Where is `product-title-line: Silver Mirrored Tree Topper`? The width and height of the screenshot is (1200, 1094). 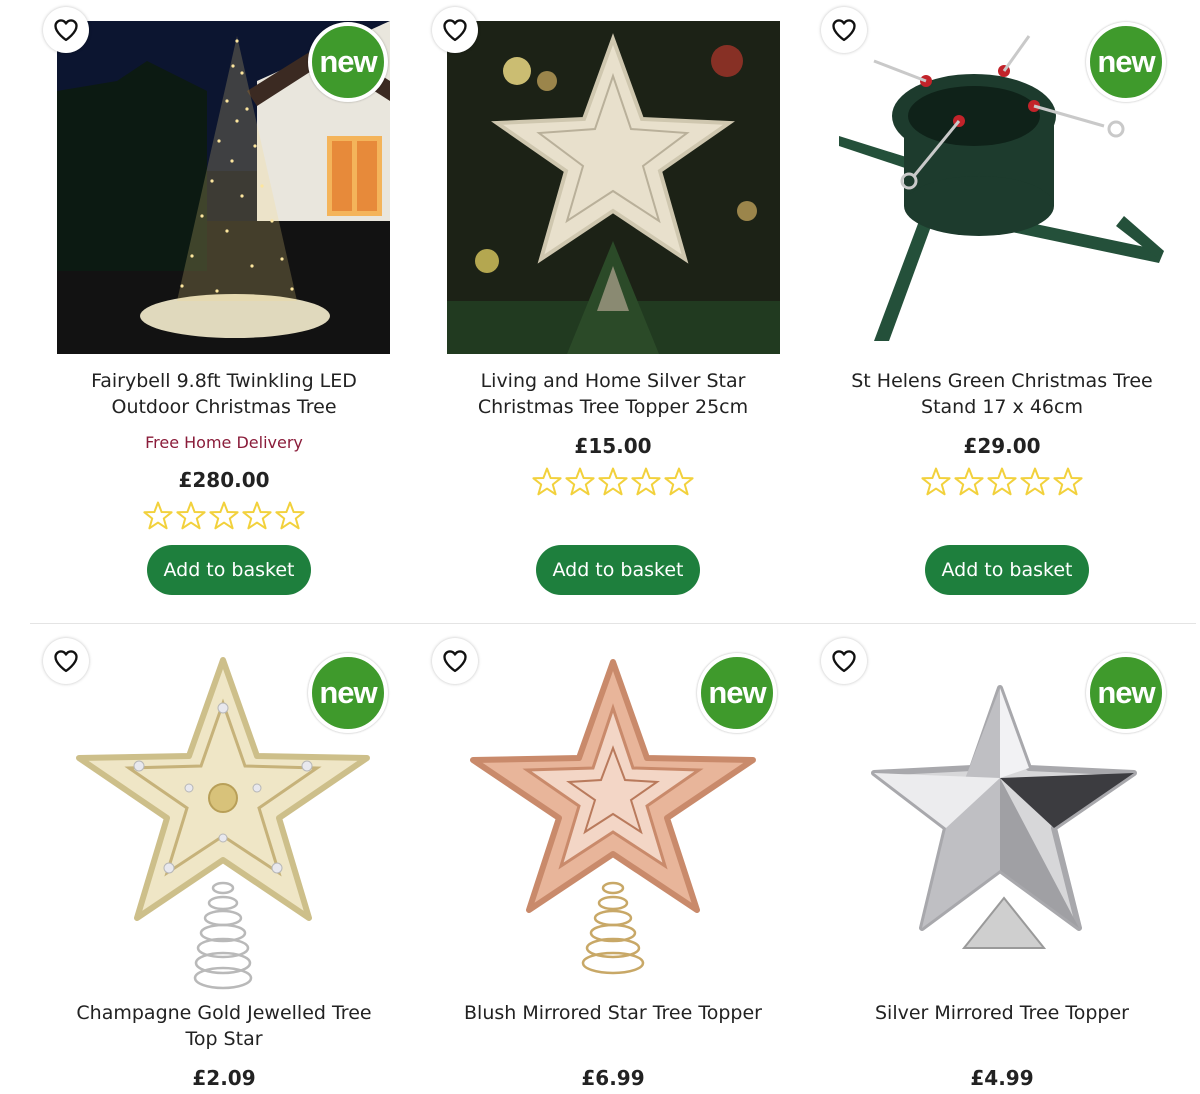
product-title-line: Silver Mirrored Tree Topper is located at coordinates (1001, 1013).